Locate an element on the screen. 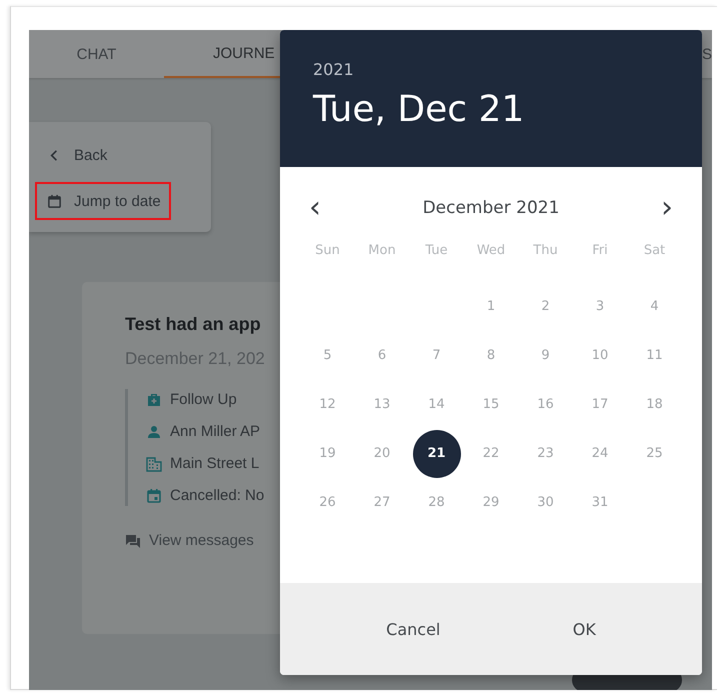 The height and width of the screenshot is (700, 719). day-button: 7 is located at coordinates (436, 356).